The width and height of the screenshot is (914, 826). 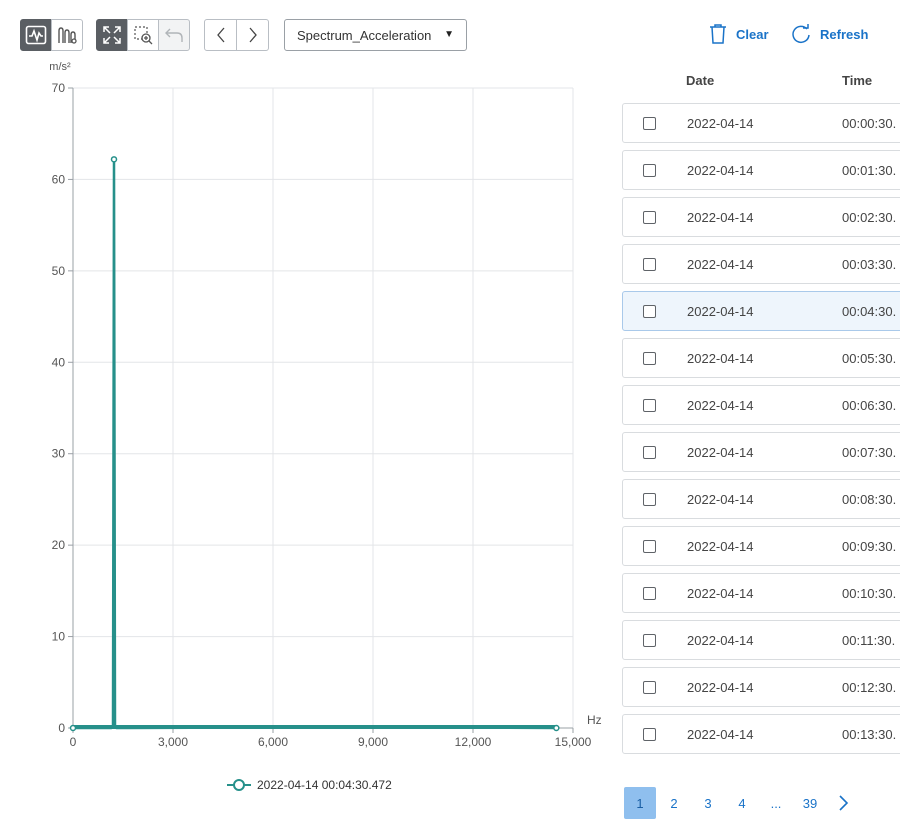 I want to click on table-row: 2022-04-14 00:09:30., so click(x=761, y=546).